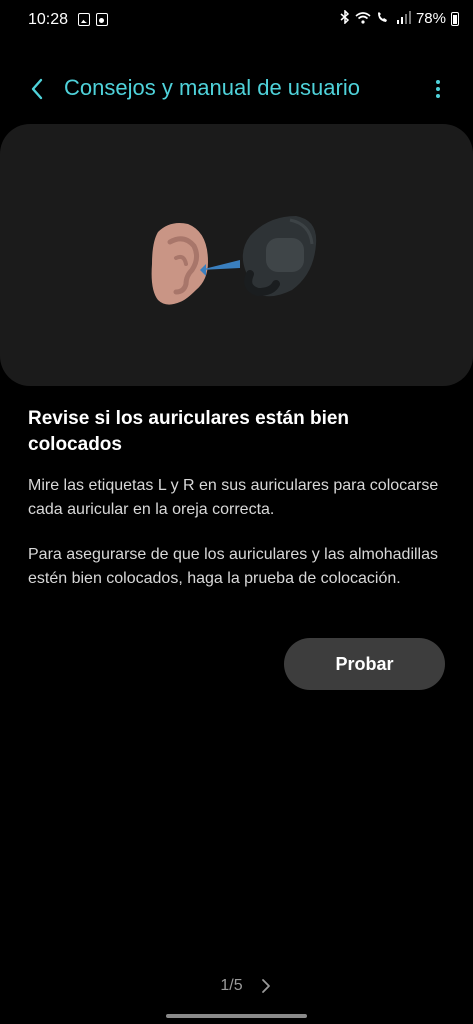 This screenshot has height=1024, width=473. I want to click on wifi-icon, so click(363, 19).